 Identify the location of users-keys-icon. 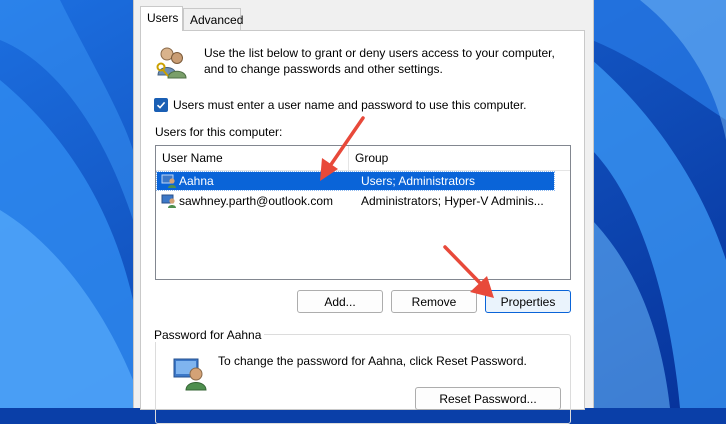
(171, 63).